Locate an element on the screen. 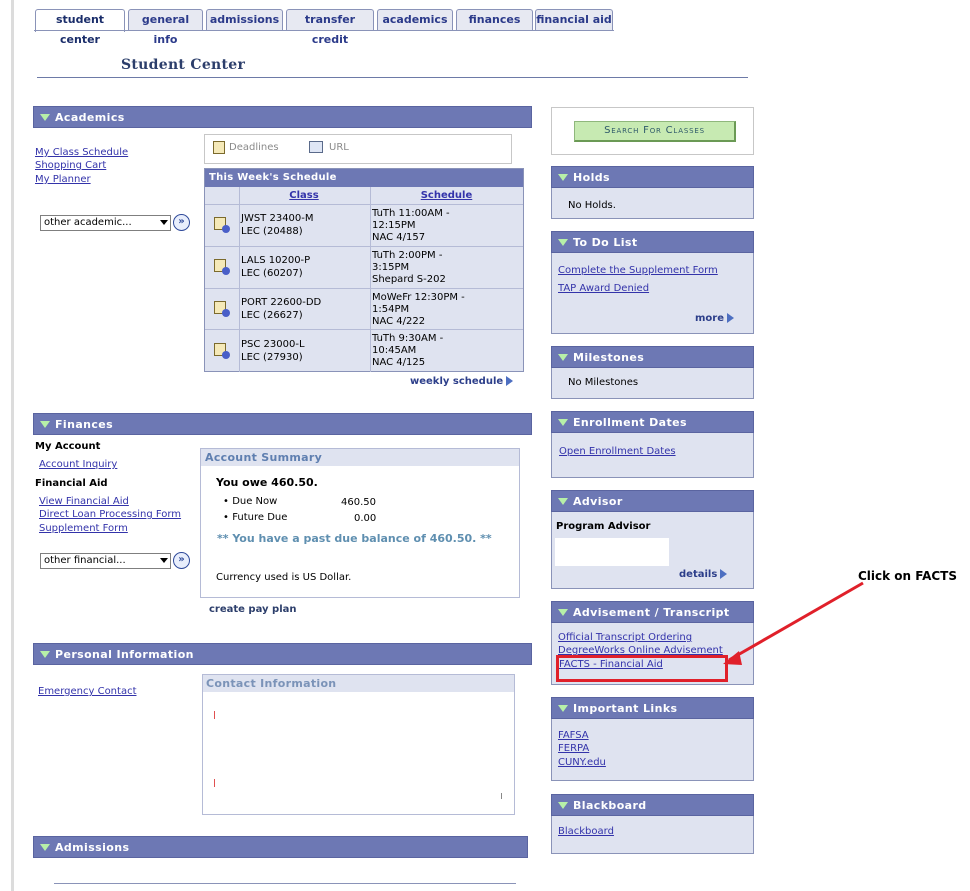 This screenshot has width=970, height=891. holds-header: Holds is located at coordinates (652, 177).